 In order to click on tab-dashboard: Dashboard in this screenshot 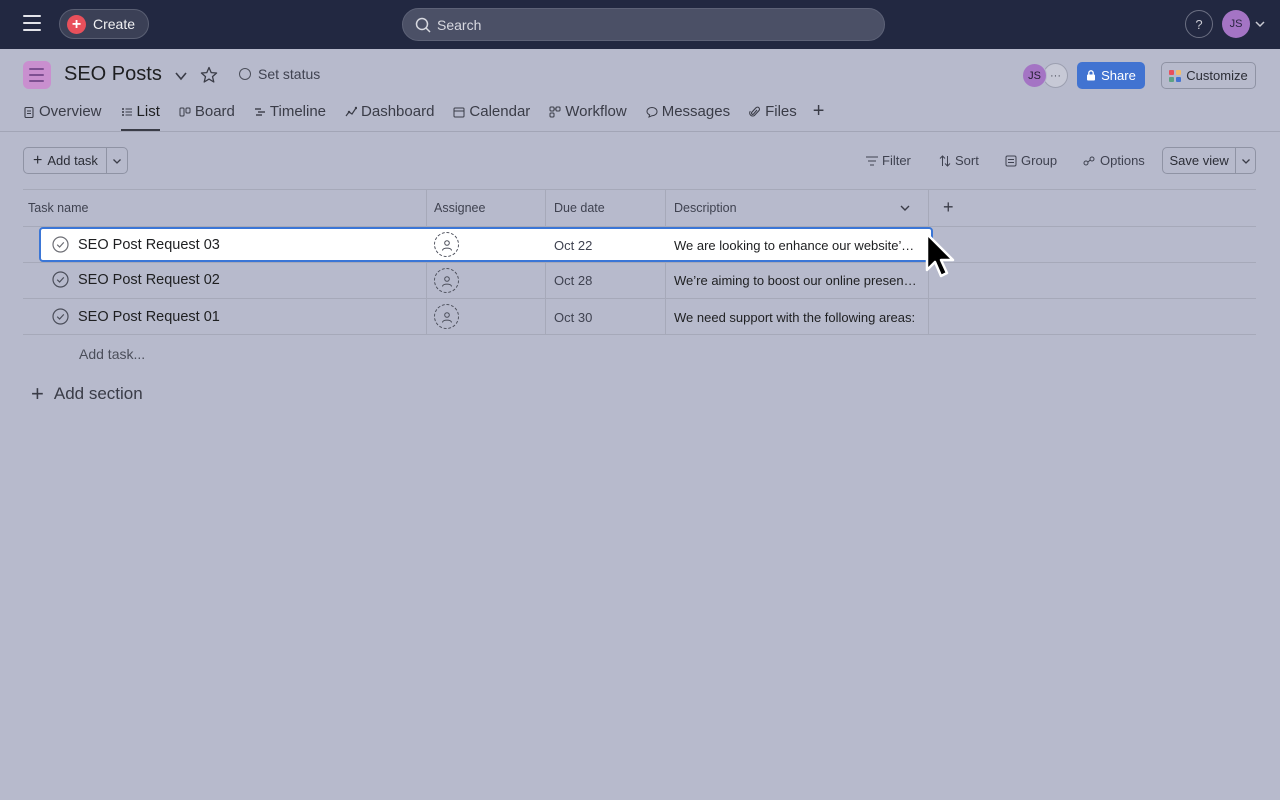, I will do `click(389, 116)`.